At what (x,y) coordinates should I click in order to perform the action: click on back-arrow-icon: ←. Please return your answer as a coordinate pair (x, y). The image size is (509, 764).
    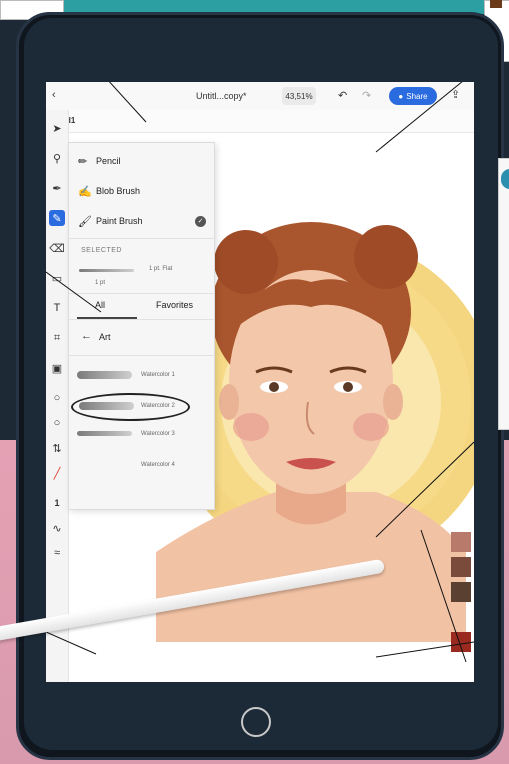
    Looking at the image, I should click on (86, 336).